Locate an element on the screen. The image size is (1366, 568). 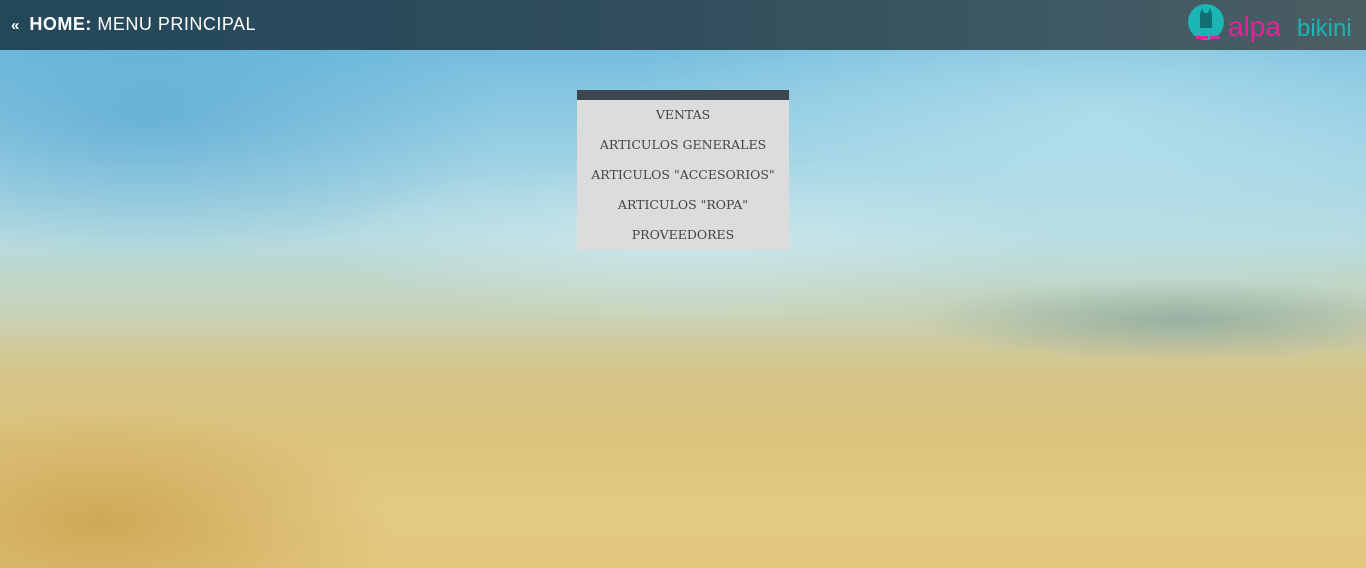
brand-logo: alpa bikini is located at coordinates (1274, 25).